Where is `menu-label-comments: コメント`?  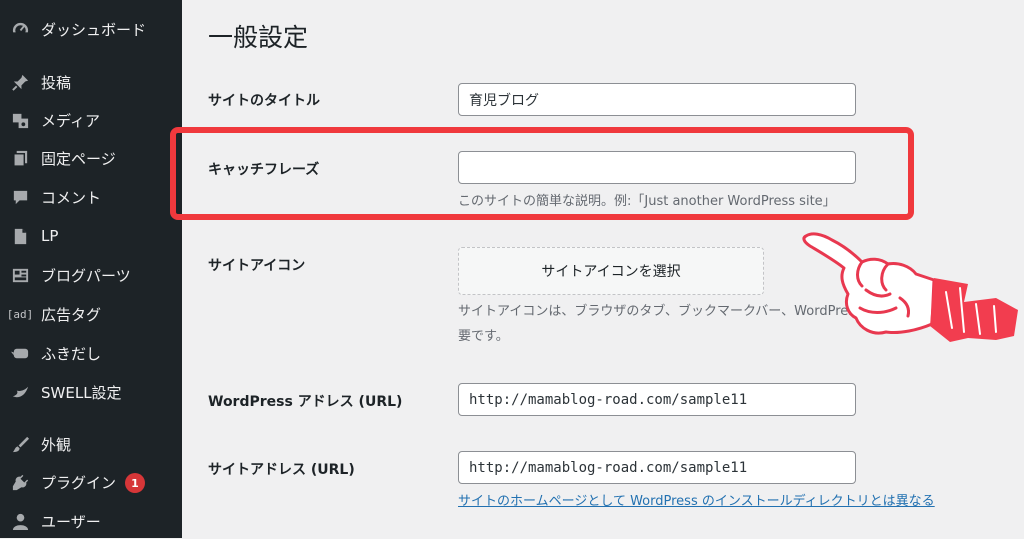
menu-label-comments: コメント is located at coordinates (71, 197).